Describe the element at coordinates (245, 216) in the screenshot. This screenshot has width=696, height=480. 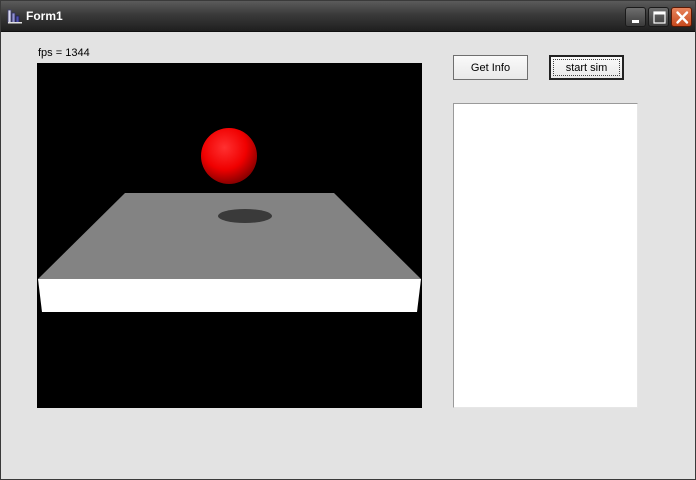
I see `platform-shadow` at that location.